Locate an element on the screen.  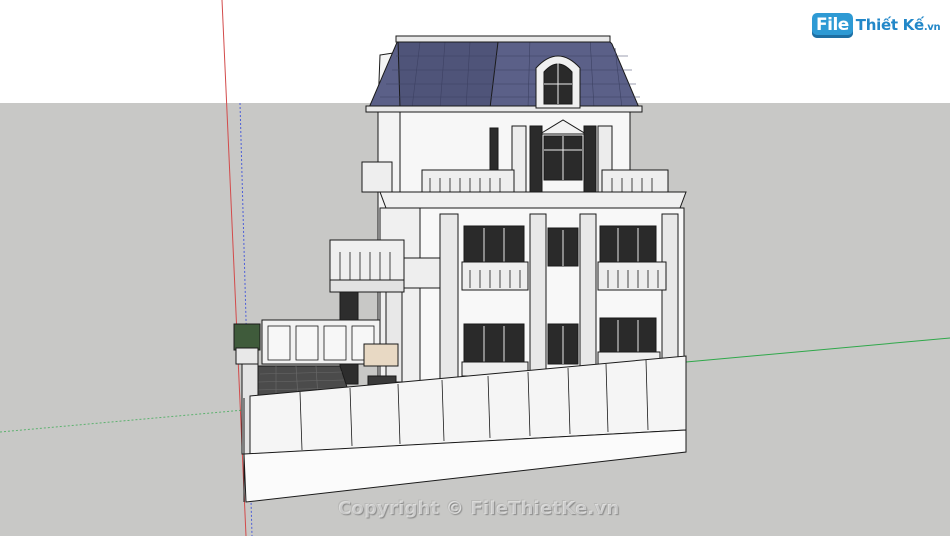
porch-column-right is located at coordinates (394, 337).